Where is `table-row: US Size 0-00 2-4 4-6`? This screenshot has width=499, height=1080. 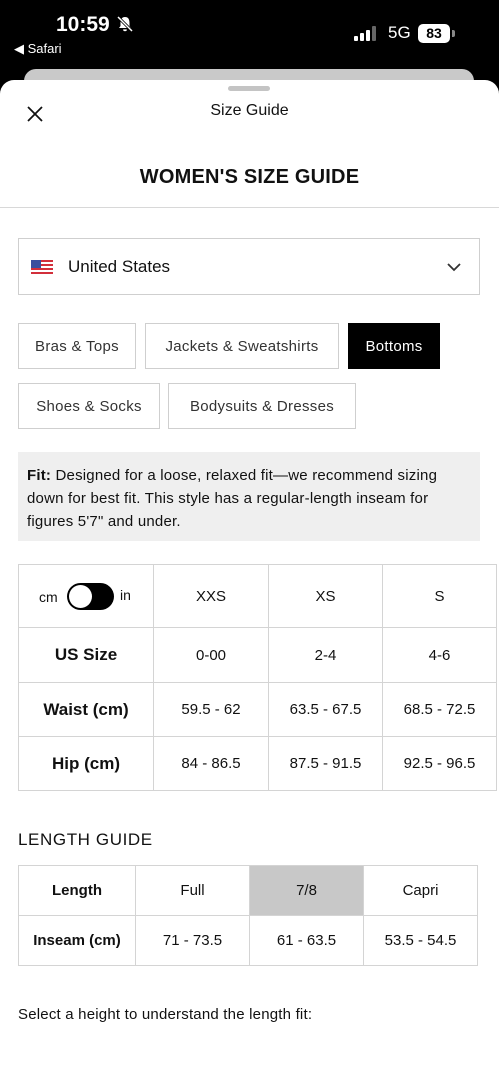 table-row: US Size 0-00 2-4 4-6 is located at coordinates (257, 655).